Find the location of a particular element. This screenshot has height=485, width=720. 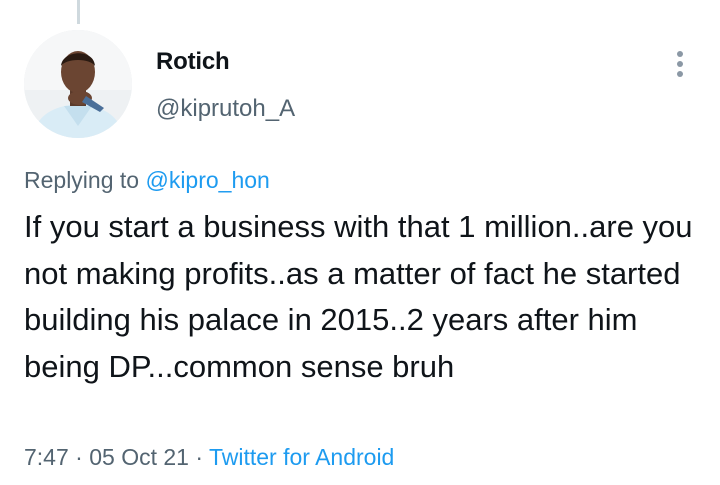

tweet-meta: 7:47 · 05 Oct 21 · Twitter for Android is located at coordinates (209, 457).